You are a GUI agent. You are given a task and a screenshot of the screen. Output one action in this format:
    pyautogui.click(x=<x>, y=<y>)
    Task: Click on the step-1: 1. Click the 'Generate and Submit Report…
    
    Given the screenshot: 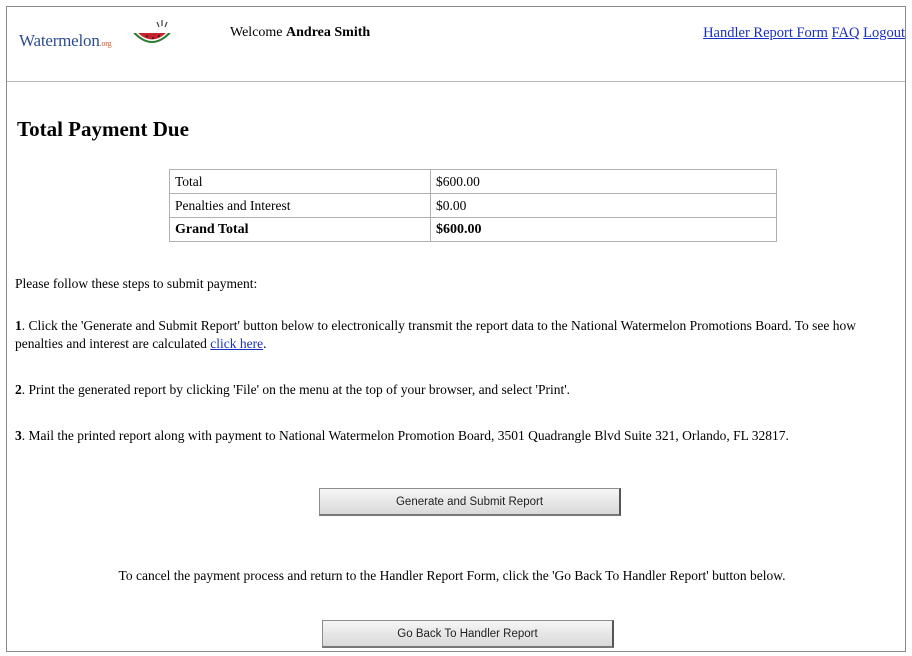 What is the action you would take?
    pyautogui.click(x=436, y=334)
    